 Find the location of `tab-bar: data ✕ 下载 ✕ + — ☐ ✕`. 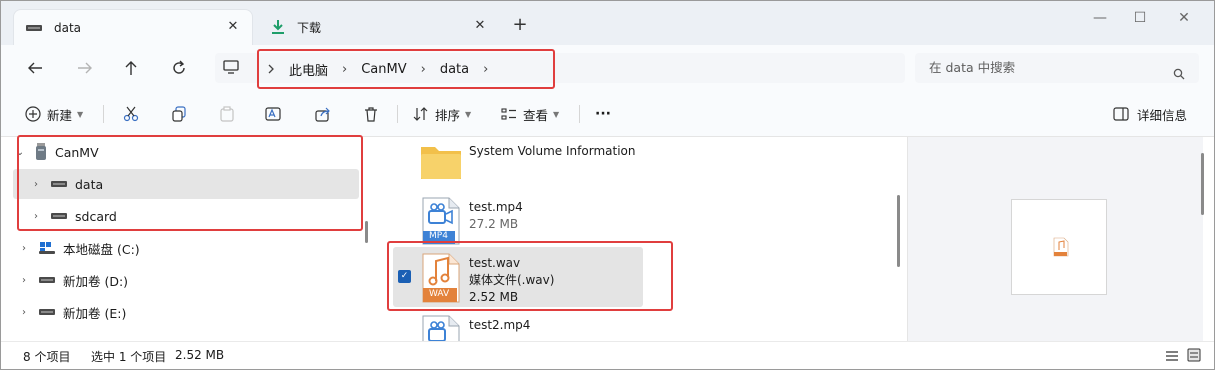

tab-bar: data ✕ 下载 ✕ + — ☐ ✕ is located at coordinates (607, 23).